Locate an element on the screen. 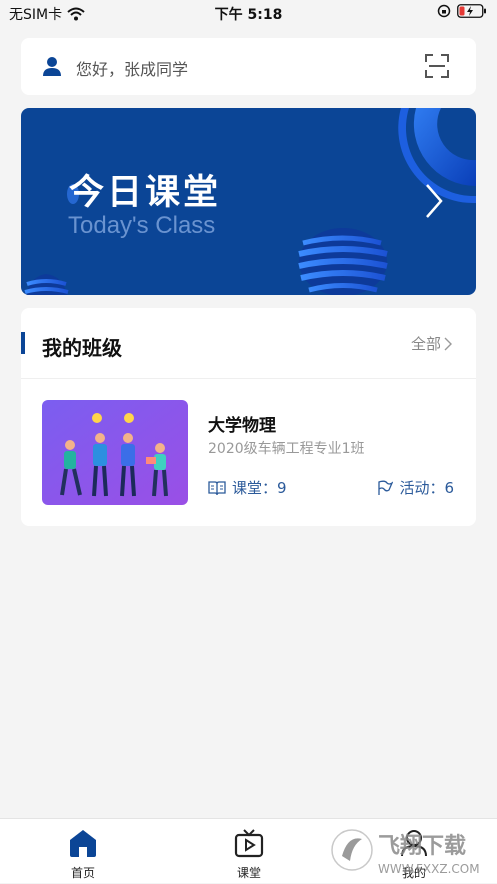 The height and width of the screenshot is (884, 497). scan-icon is located at coordinates (437, 66).